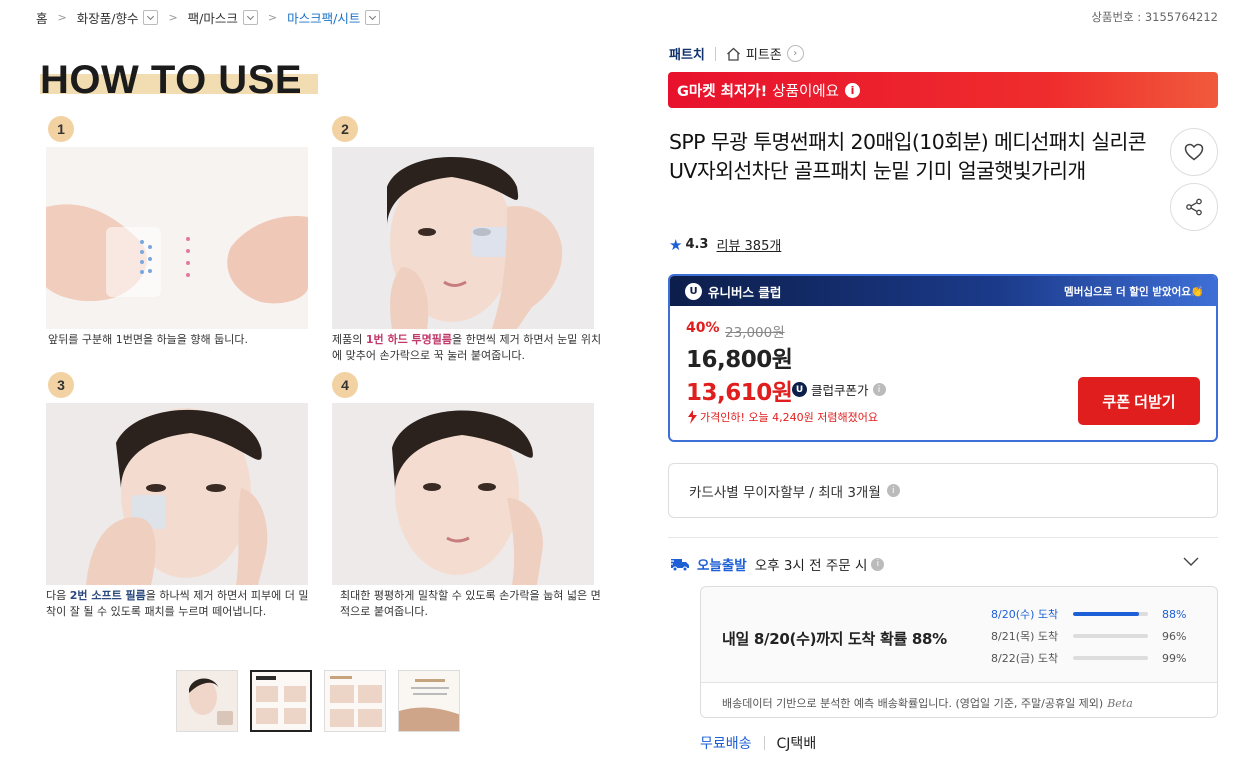  Describe the element at coordinates (1025, 614) in the screenshot. I see `delivery-date: 8/20(수) 도착` at that location.